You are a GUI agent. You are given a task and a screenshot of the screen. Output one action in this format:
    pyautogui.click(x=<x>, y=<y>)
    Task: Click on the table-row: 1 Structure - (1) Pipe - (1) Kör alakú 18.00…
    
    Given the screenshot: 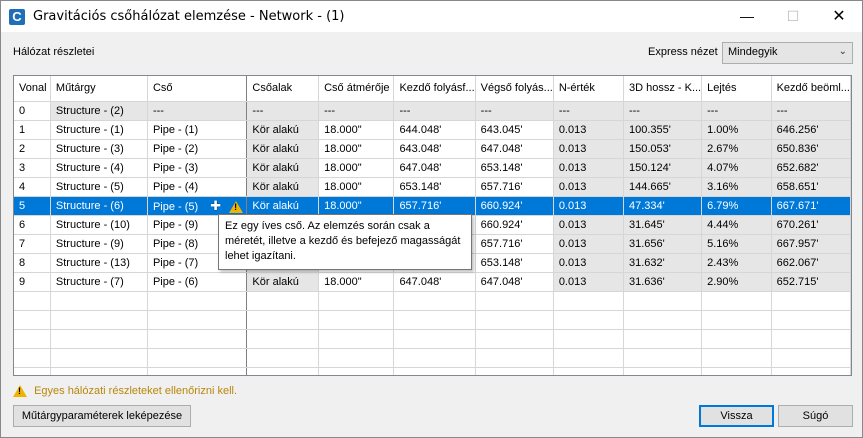 What is the action you would take?
    pyautogui.click(x=432, y=130)
    